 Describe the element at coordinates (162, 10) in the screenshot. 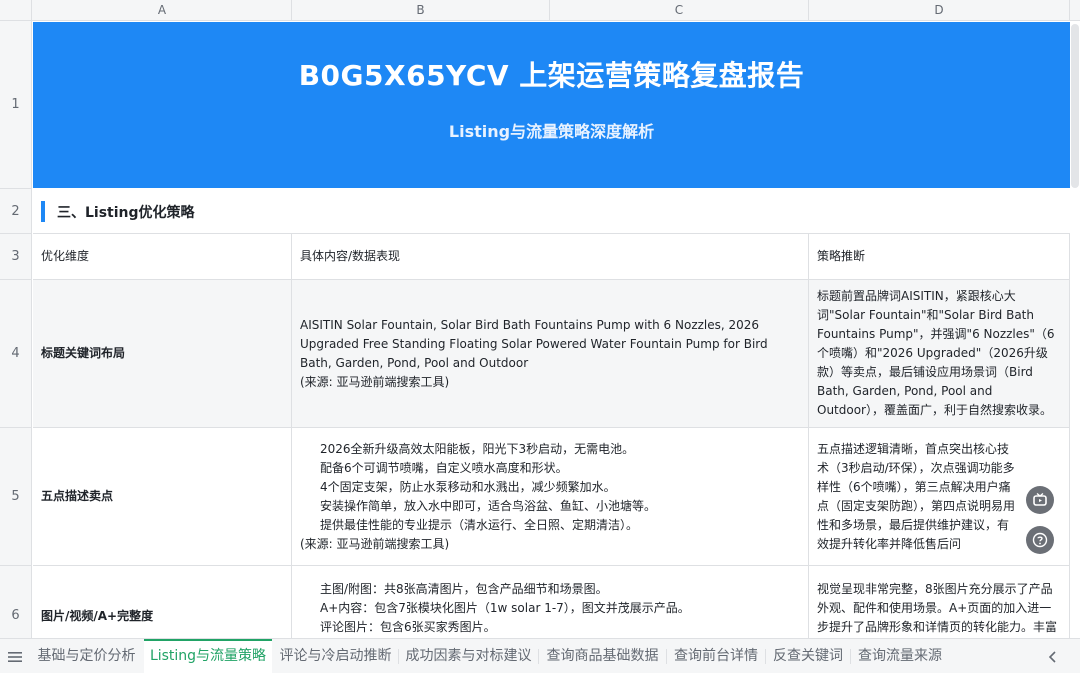

I see `column-a-header: A` at that location.